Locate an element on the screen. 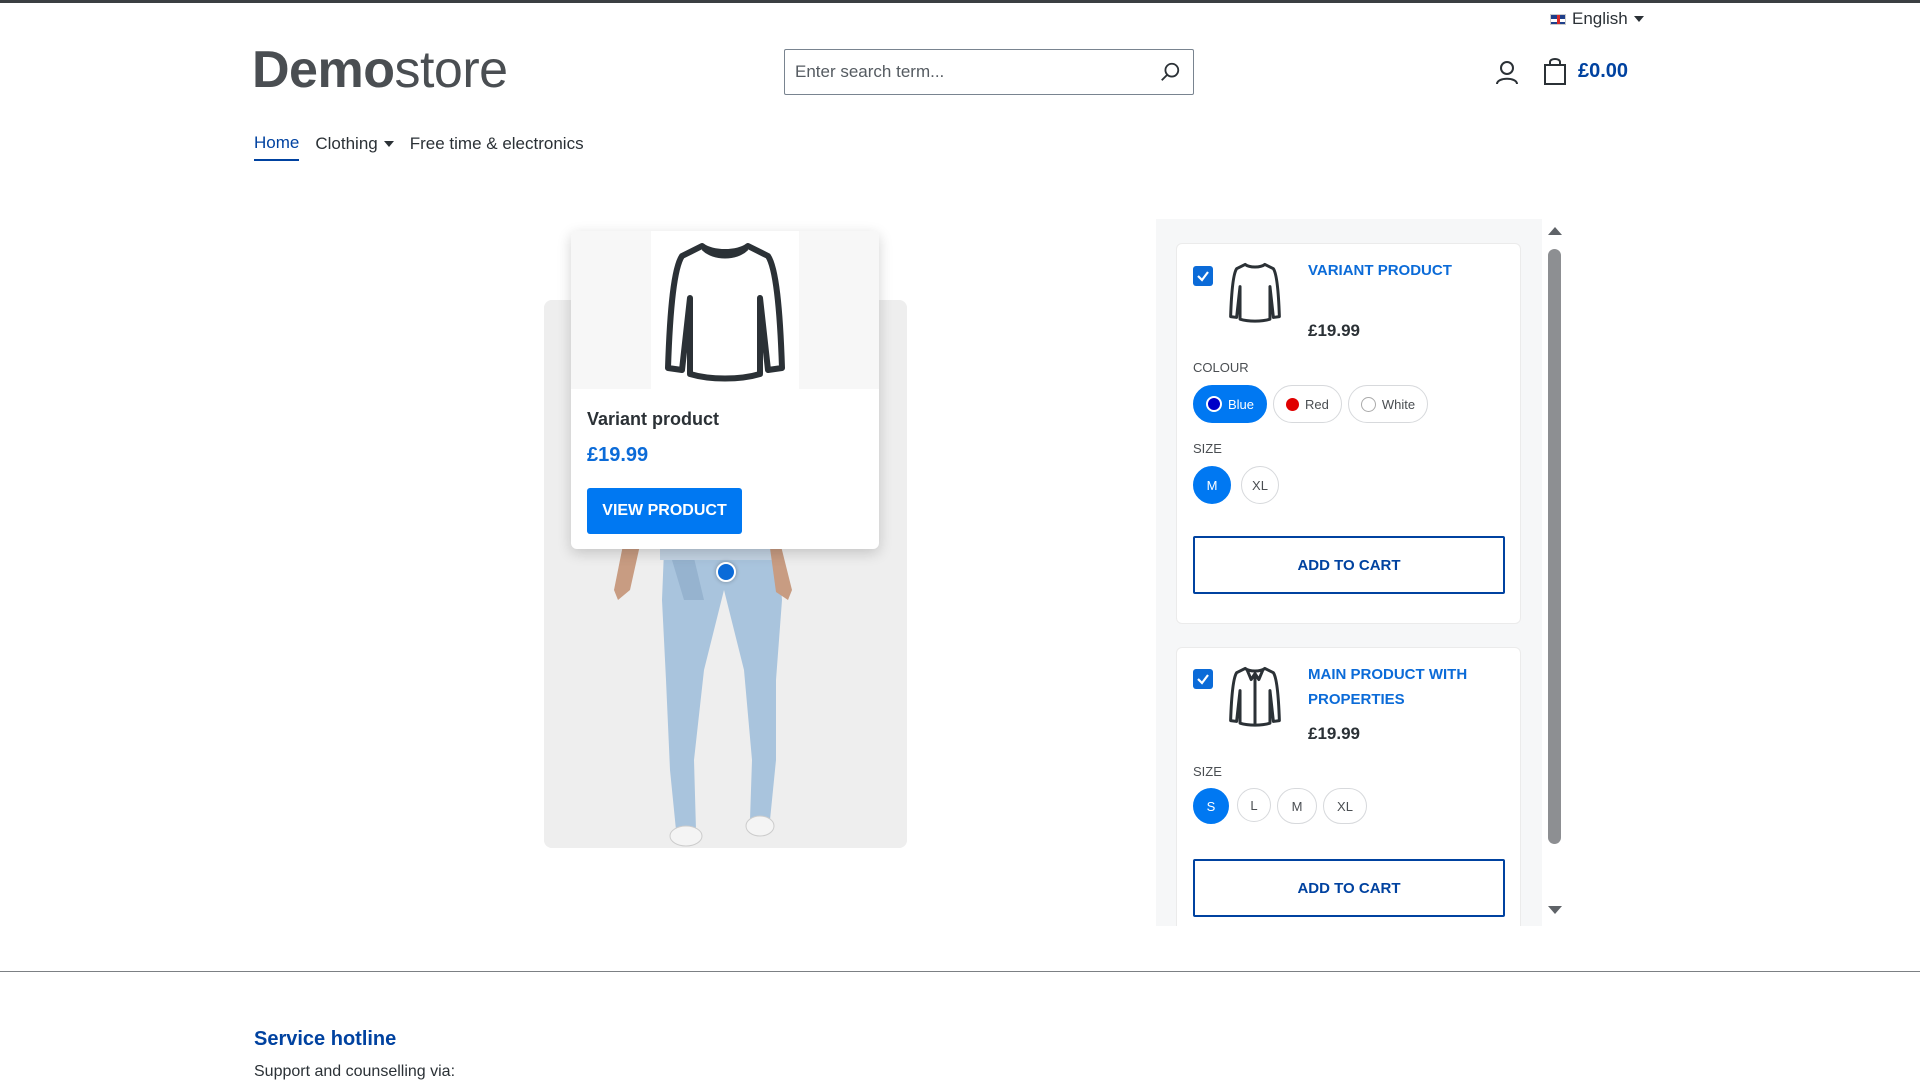 The width and height of the screenshot is (1920, 1080). colour-option-label: White is located at coordinates (1398, 404).